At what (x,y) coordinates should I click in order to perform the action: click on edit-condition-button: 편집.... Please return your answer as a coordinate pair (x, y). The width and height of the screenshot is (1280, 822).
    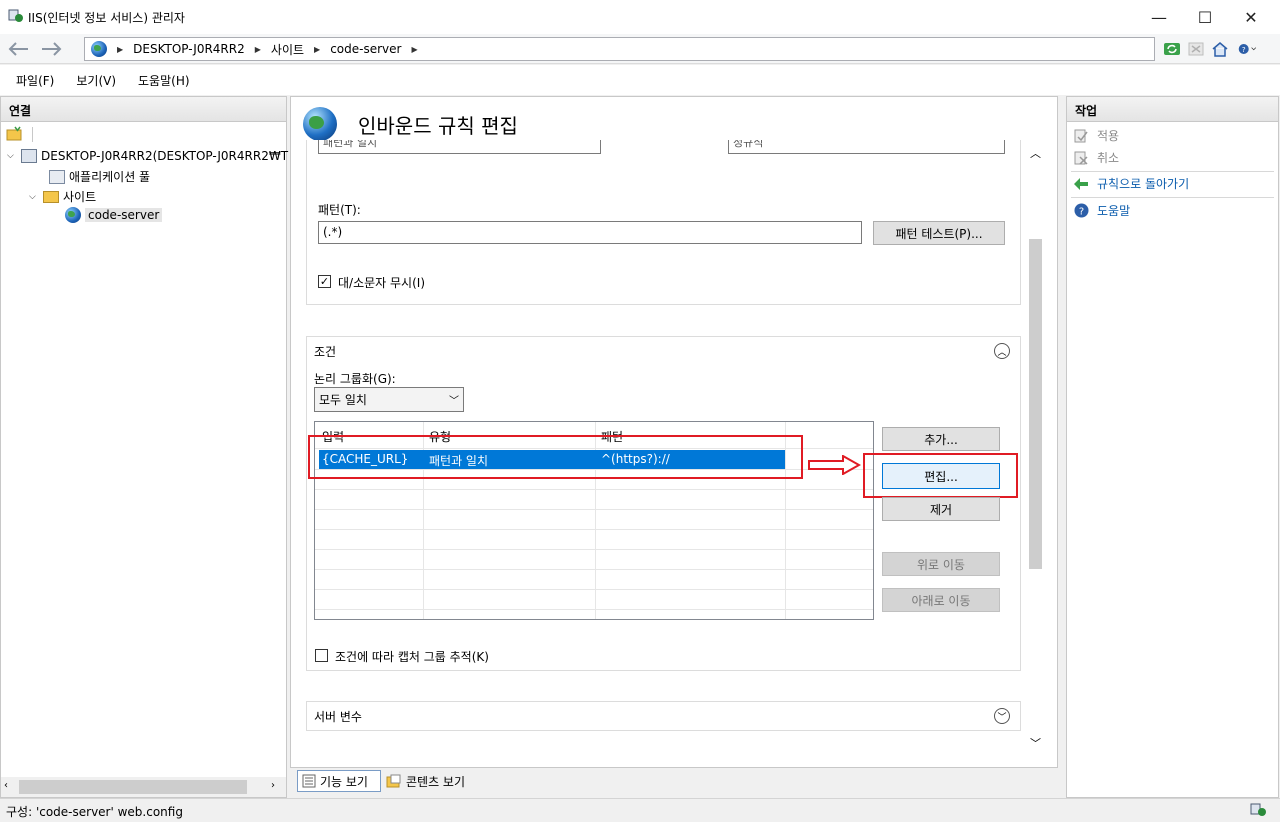
    Looking at the image, I should click on (941, 476).